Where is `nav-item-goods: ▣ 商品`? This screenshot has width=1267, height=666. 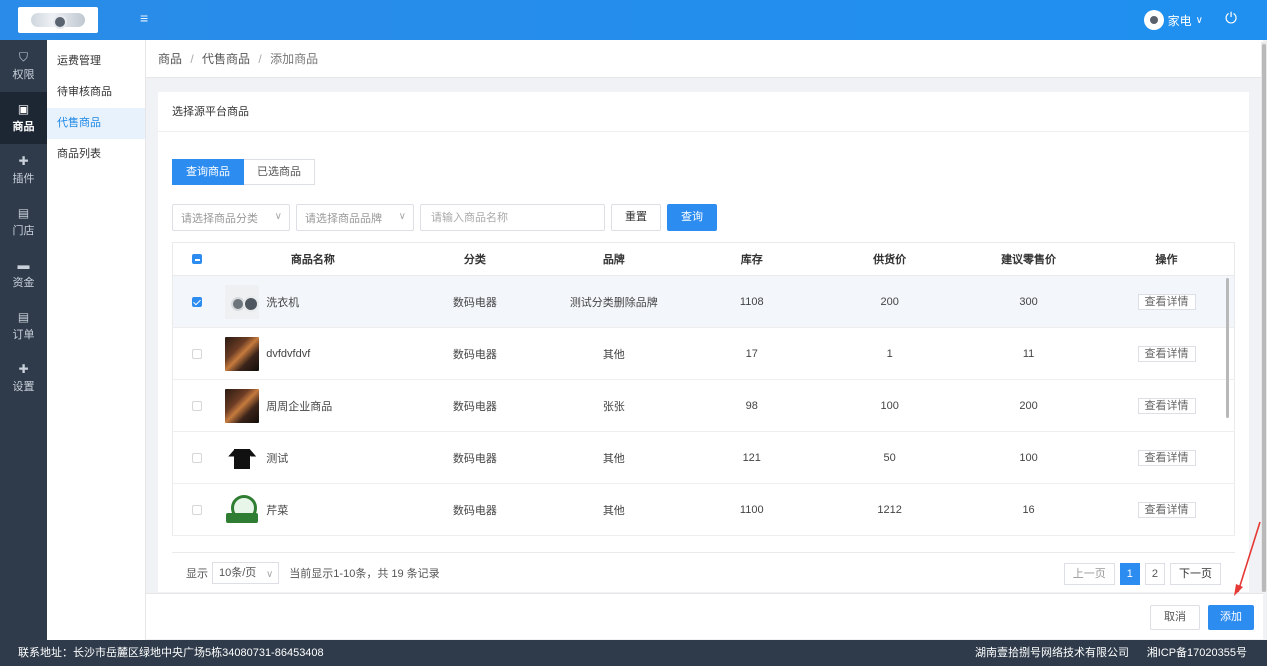 nav-item-goods: ▣ 商品 is located at coordinates (23, 118).